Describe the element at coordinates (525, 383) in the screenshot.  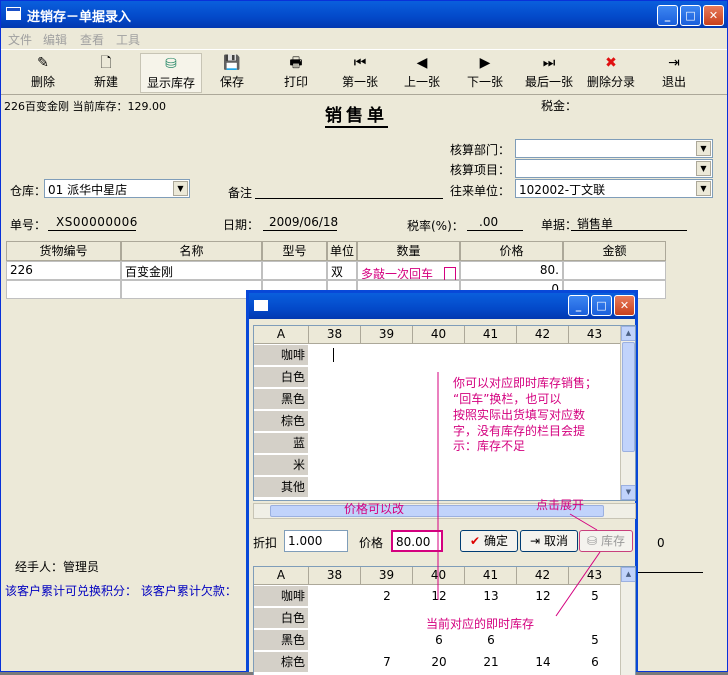
I see `annotation-note: 你可以对应即时库存销售；` at that location.